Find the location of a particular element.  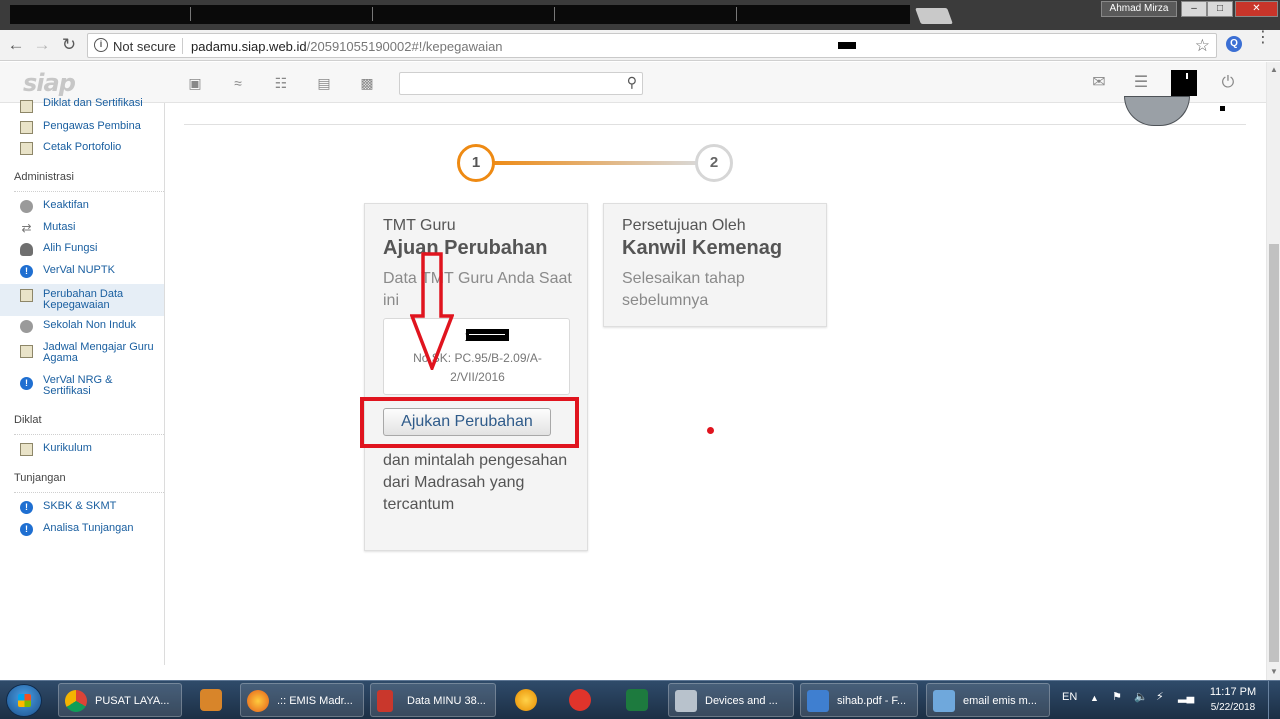

sidebar-item-label: Analisa Tunjangan is located at coordinates (88, 528).